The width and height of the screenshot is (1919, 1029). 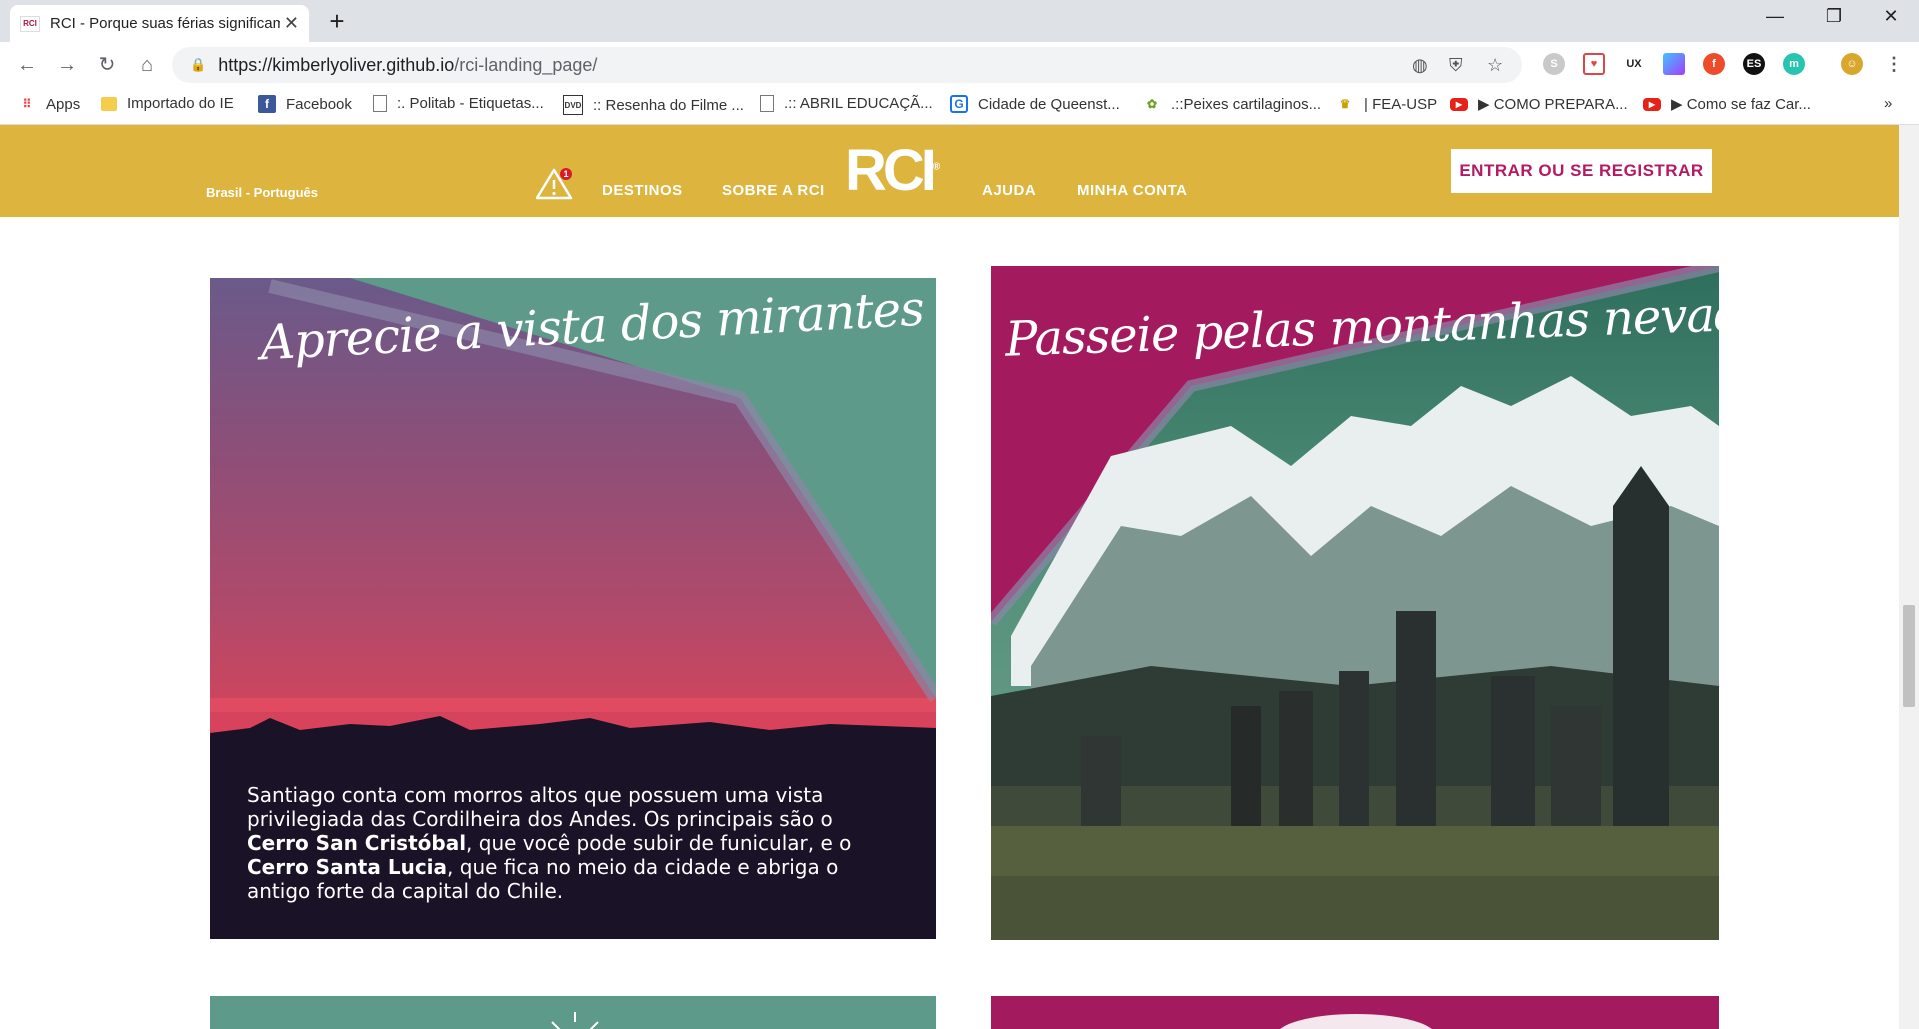 I want to click on ux-icon: UX, so click(x=1634, y=64).